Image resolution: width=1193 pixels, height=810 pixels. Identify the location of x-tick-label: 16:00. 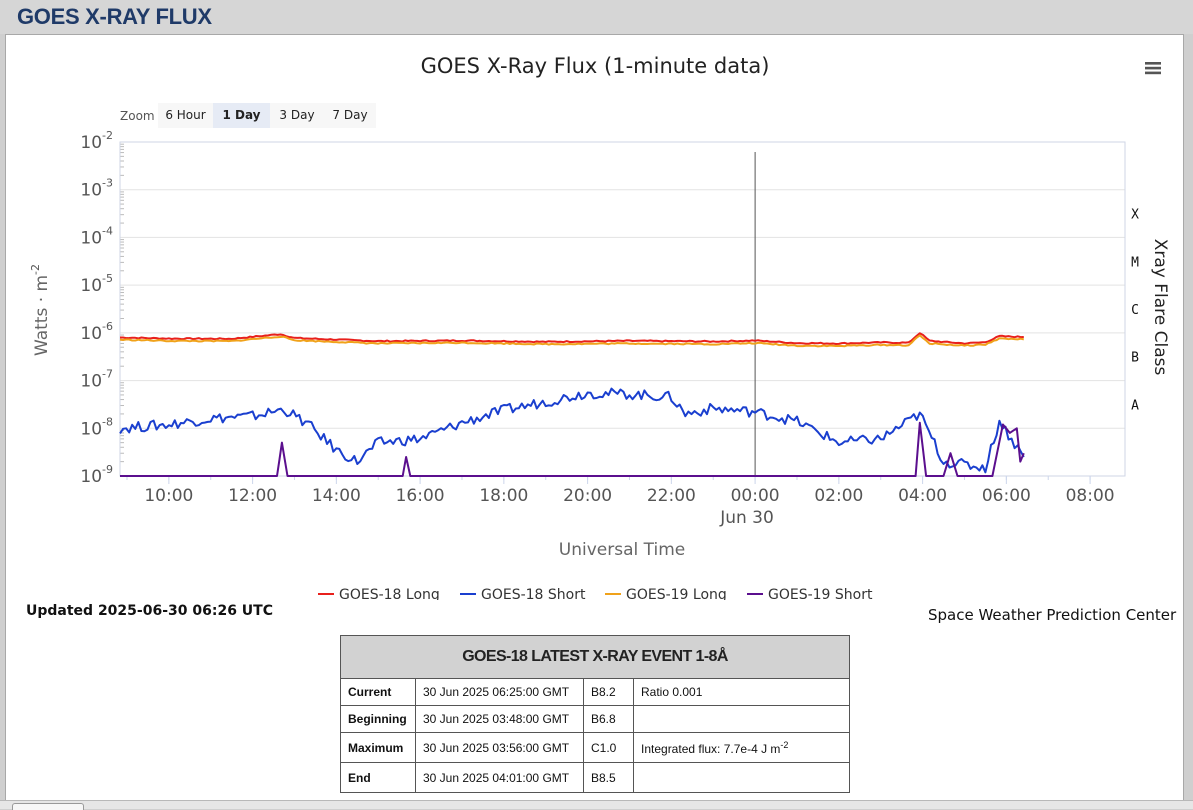
(420, 496).